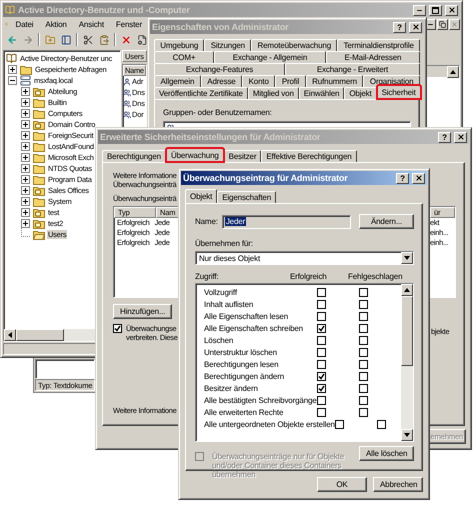  I want to click on permission-label: Löschen, so click(219, 340).